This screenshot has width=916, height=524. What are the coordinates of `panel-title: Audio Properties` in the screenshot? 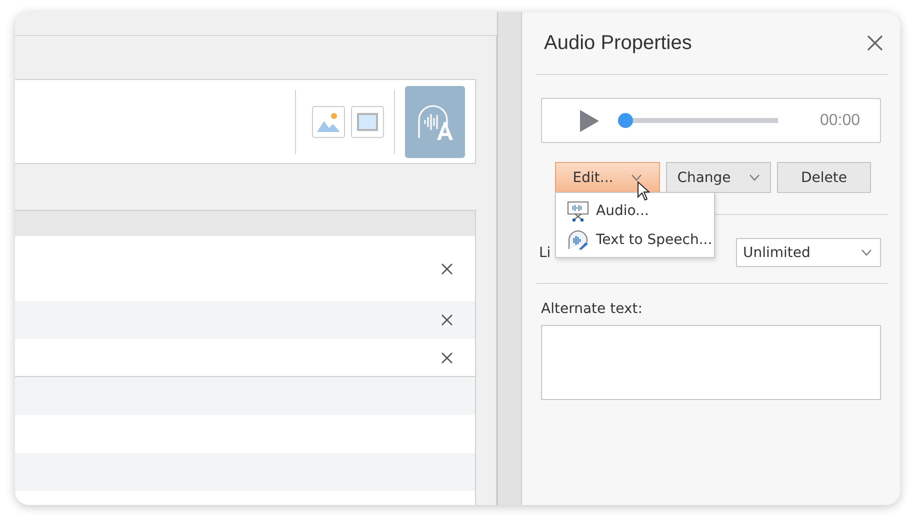 It's located at (618, 43).